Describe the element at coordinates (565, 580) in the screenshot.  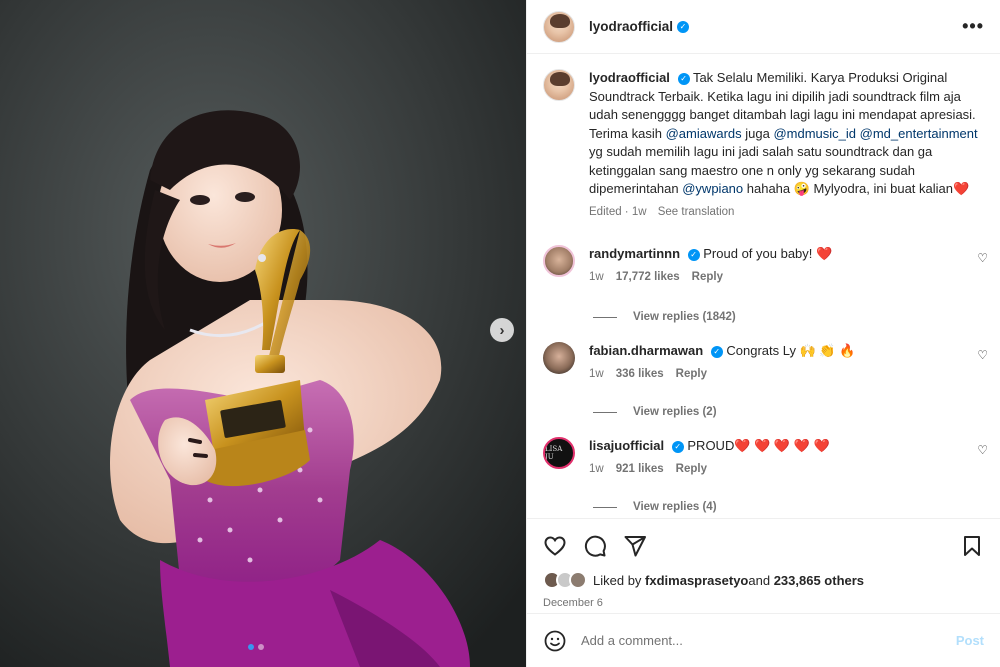
I see `liker-avatars` at that location.